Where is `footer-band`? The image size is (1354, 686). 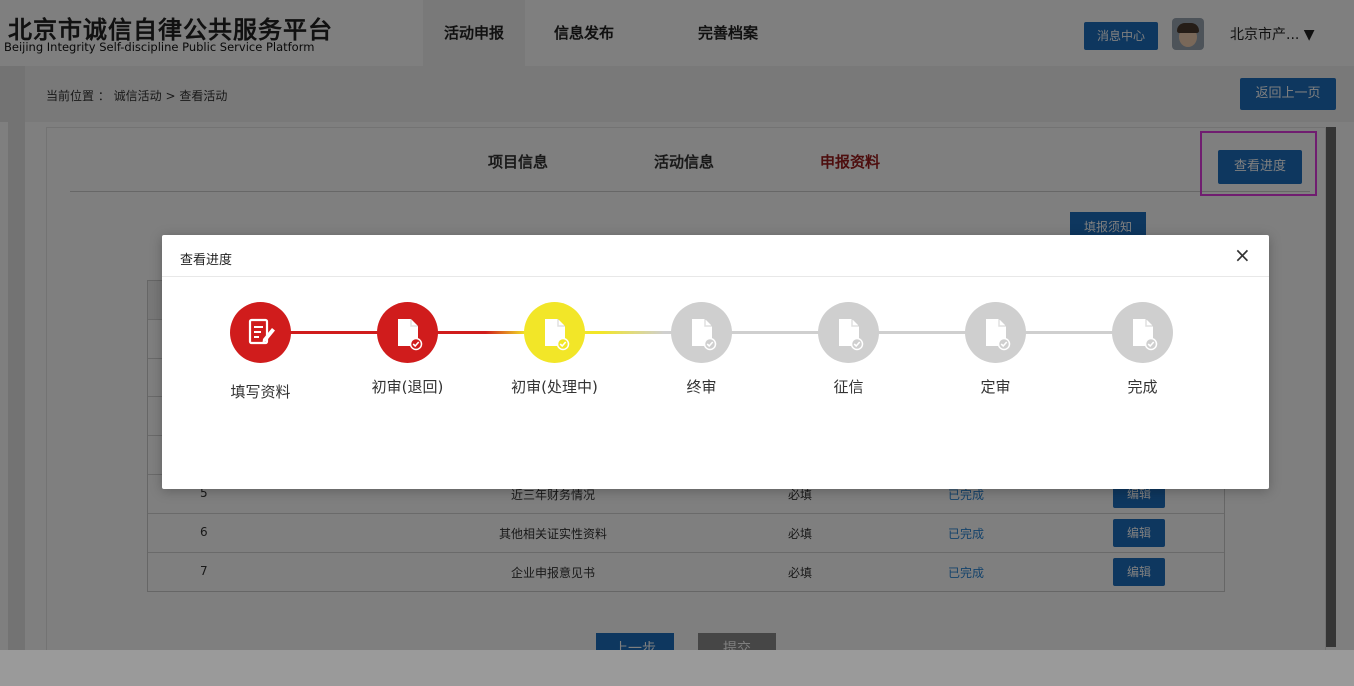
footer-band is located at coordinates (677, 668).